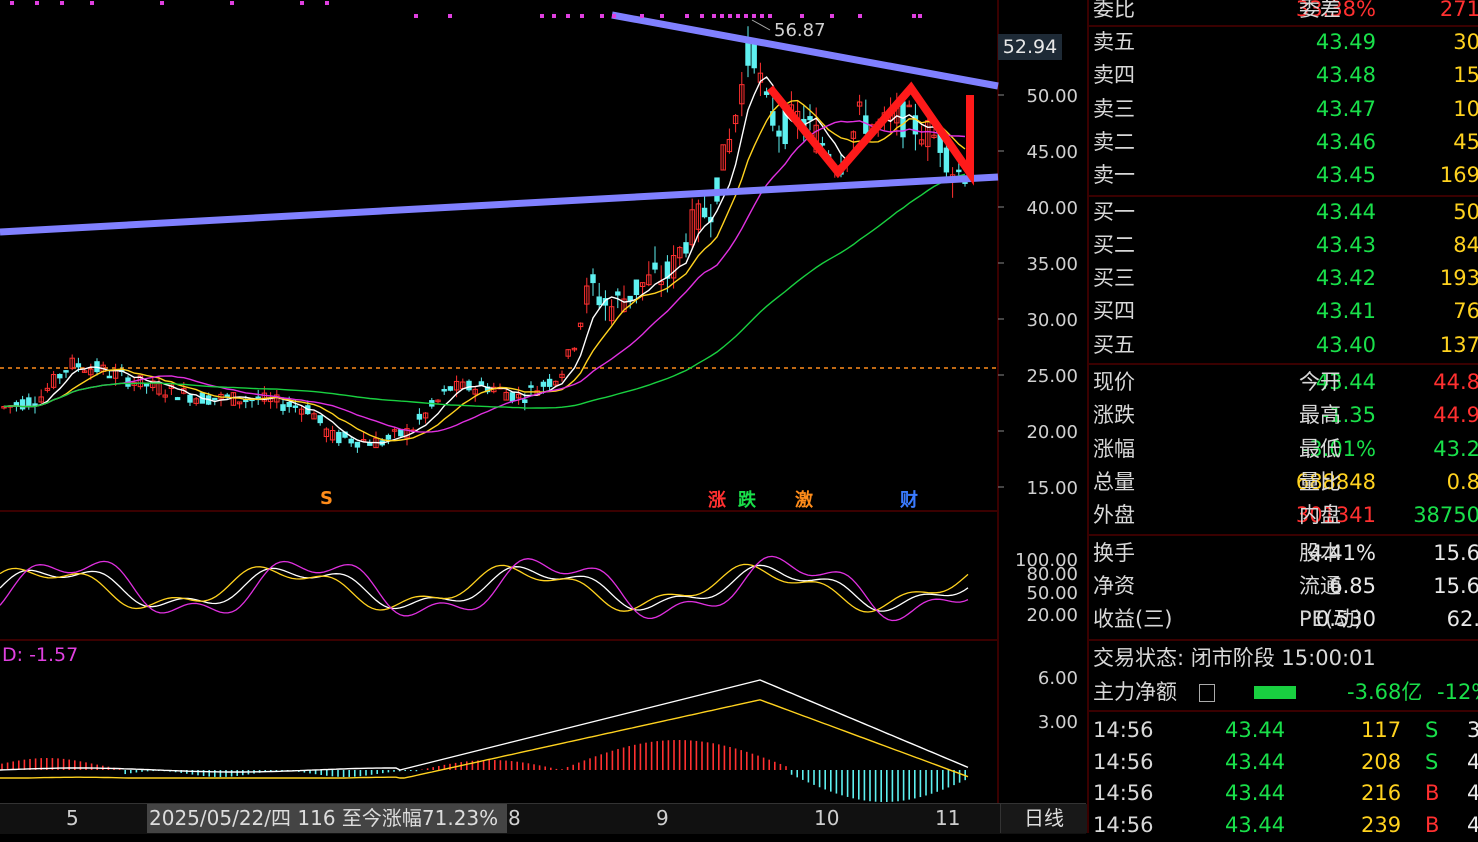 The height and width of the screenshot is (842, 1478). I want to click on time-tick: 10, so click(827, 818).